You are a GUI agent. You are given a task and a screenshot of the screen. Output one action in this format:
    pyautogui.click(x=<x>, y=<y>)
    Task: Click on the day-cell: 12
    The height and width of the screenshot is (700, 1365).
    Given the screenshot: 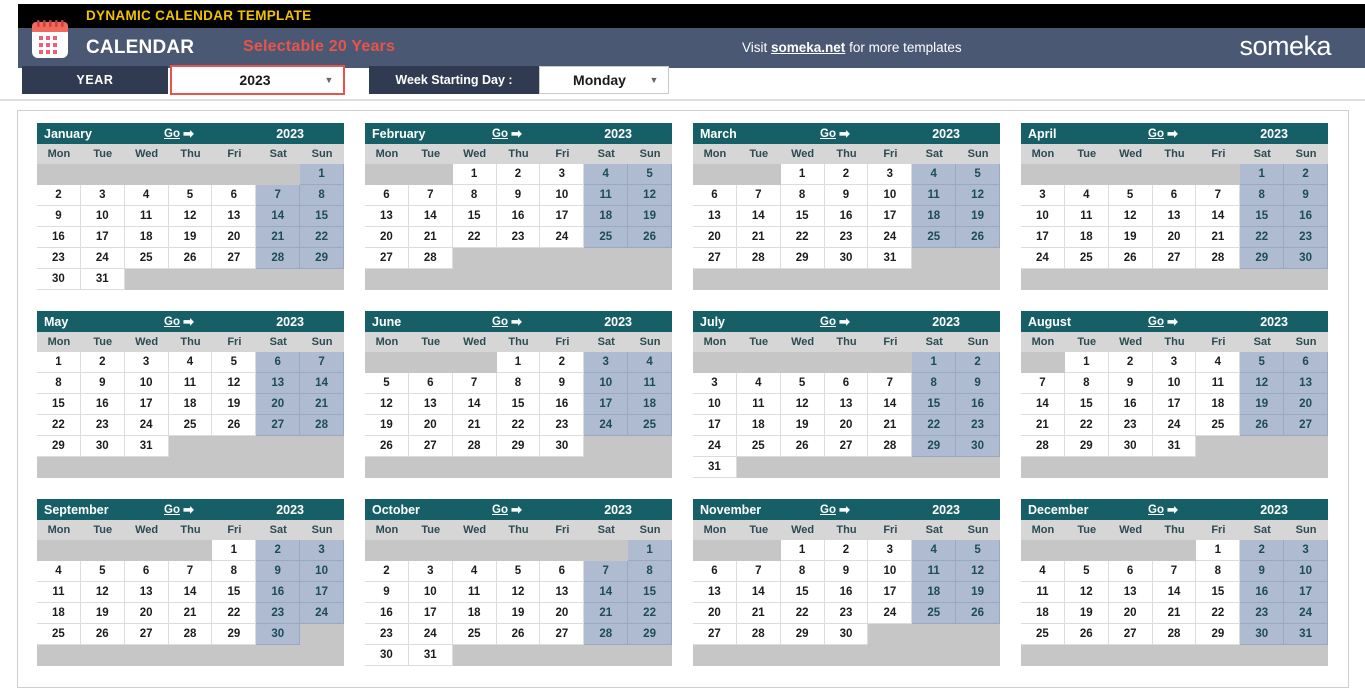 What is the action you would take?
    pyautogui.click(x=387, y=404)
    